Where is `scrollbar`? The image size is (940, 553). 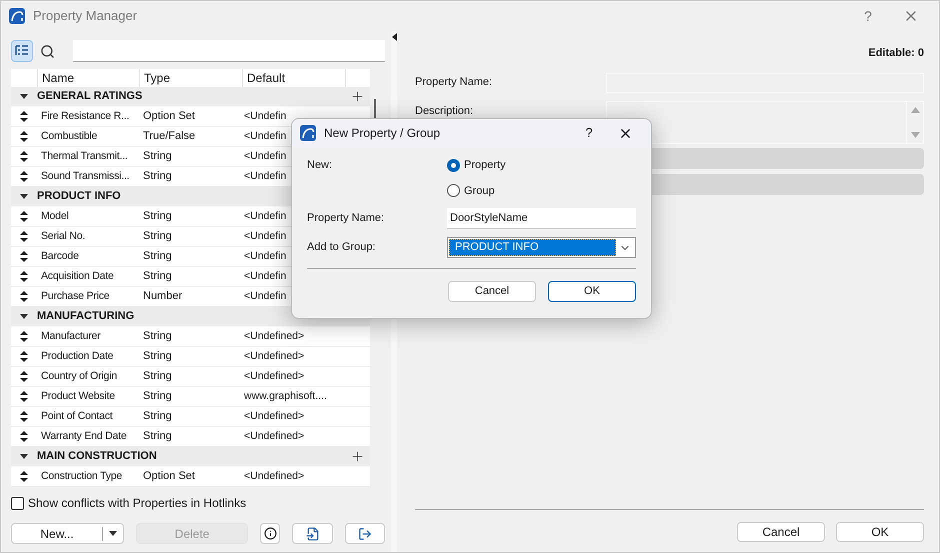 scrollbar is located at coordinates (375, 109).